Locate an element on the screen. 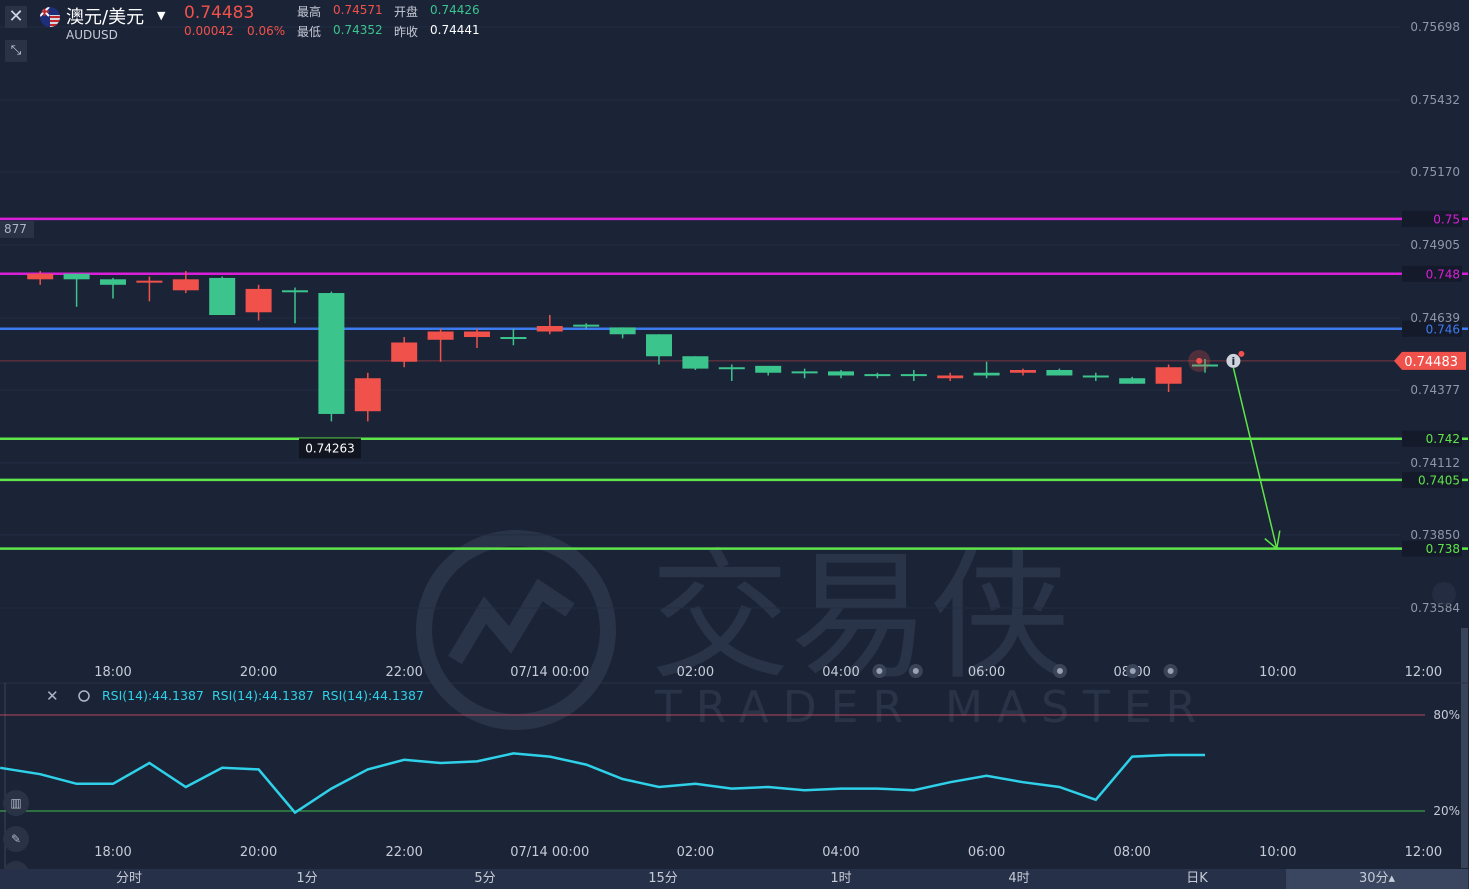  pencil-icon: ✎ is located at coordinates (16, 839).